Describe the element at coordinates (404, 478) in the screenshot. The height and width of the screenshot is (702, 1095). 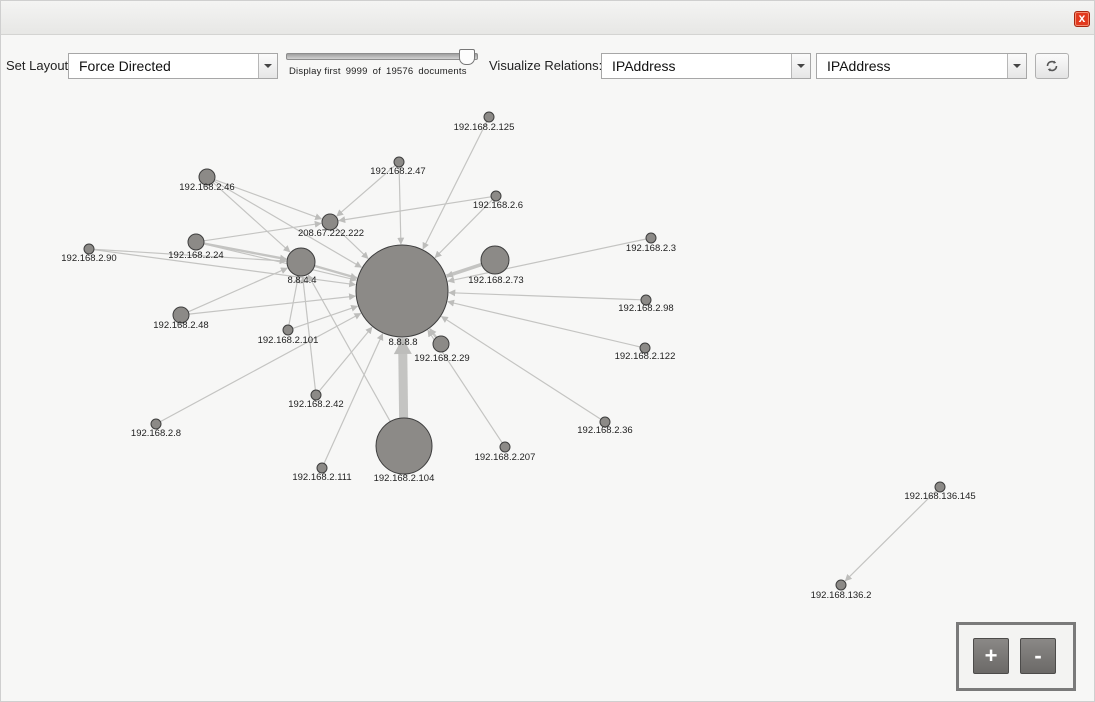
I see `graph-node-label: 192.168.2.104` at that location.